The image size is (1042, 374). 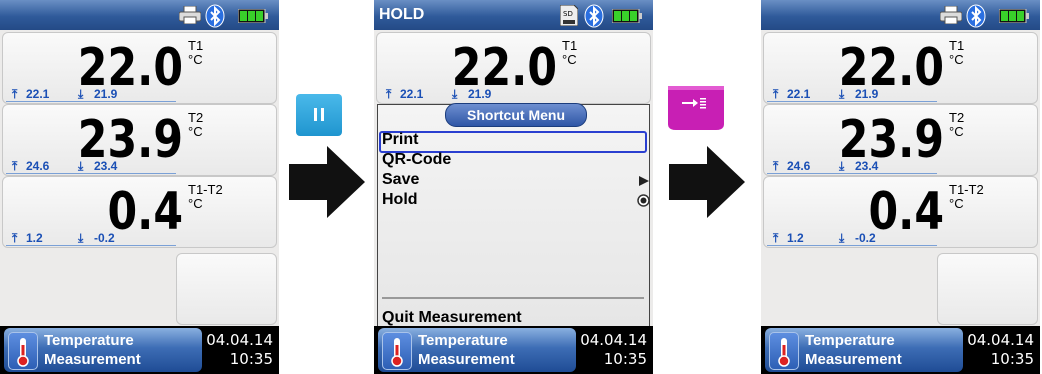 What do you see at coordinates (644, 181) in the screenshot?
I see `submenu-arrow-icon` at bounding box center [644, 181].